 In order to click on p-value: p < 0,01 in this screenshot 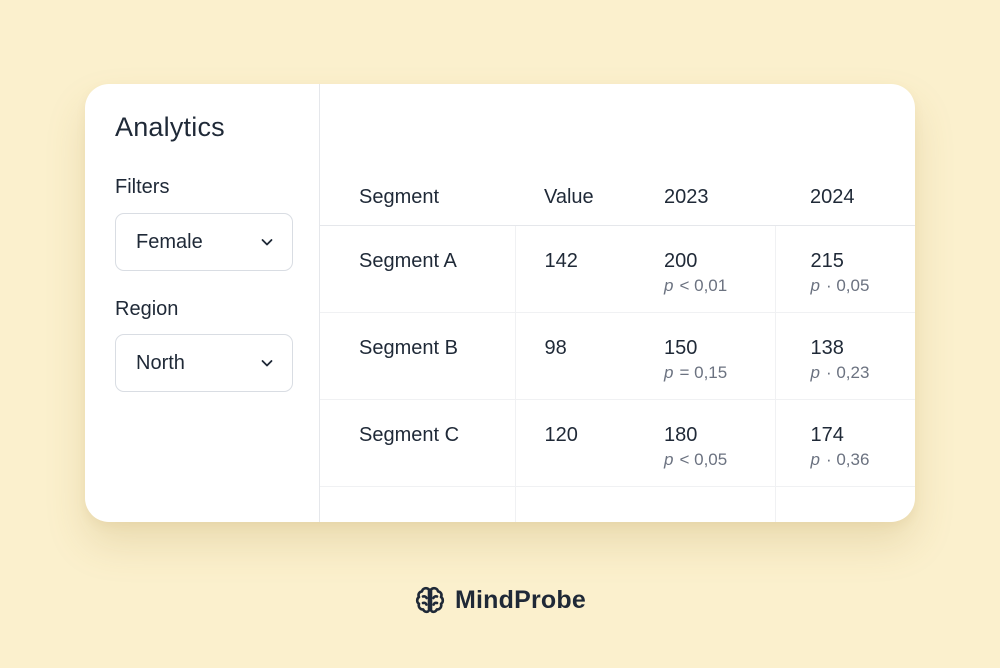, I will do `click(719, 286)`.